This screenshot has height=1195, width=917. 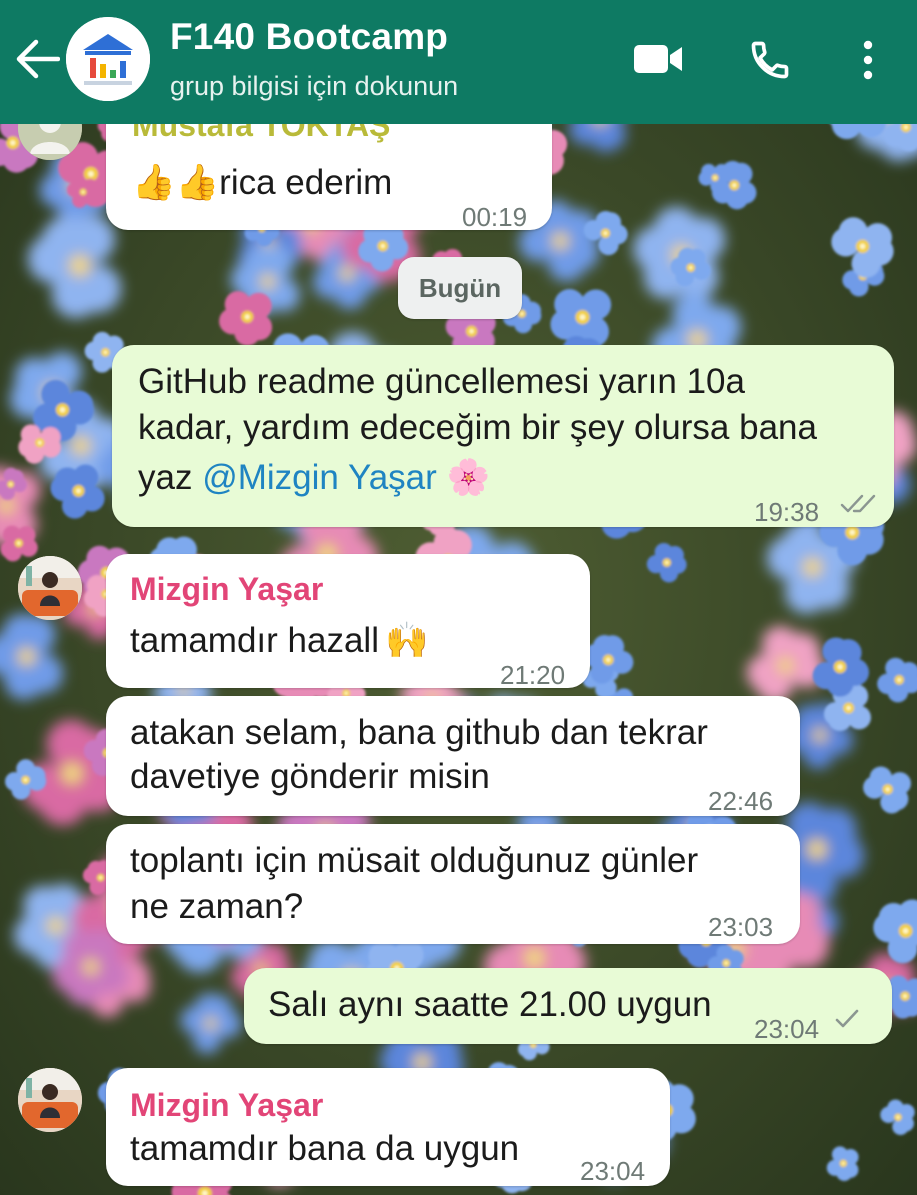 I want to click on message-text-line: GitHub readme güncellemesi yarın 10a, so click(x=441, y=381).